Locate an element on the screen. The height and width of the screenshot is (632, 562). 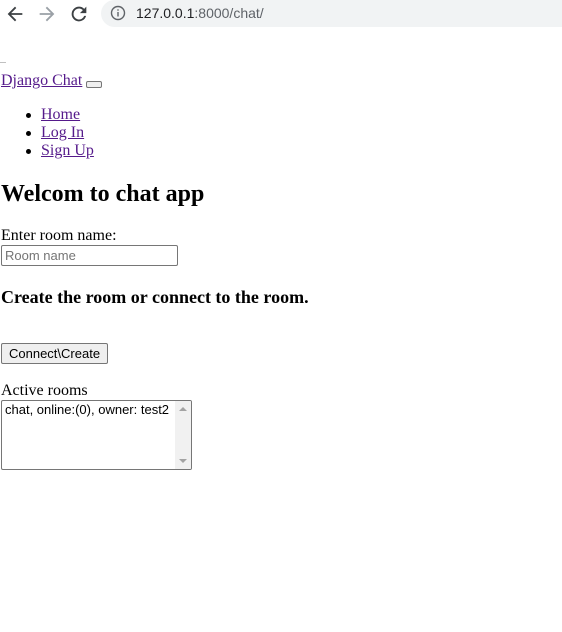
back-arrow-icon is located at coordinates (15, 14).